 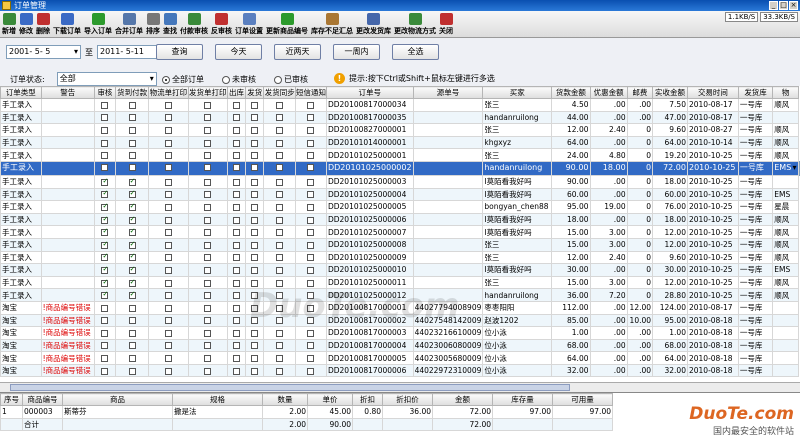 I want to click on toolbar-button-0: 新增, so click(x=9, y=25).